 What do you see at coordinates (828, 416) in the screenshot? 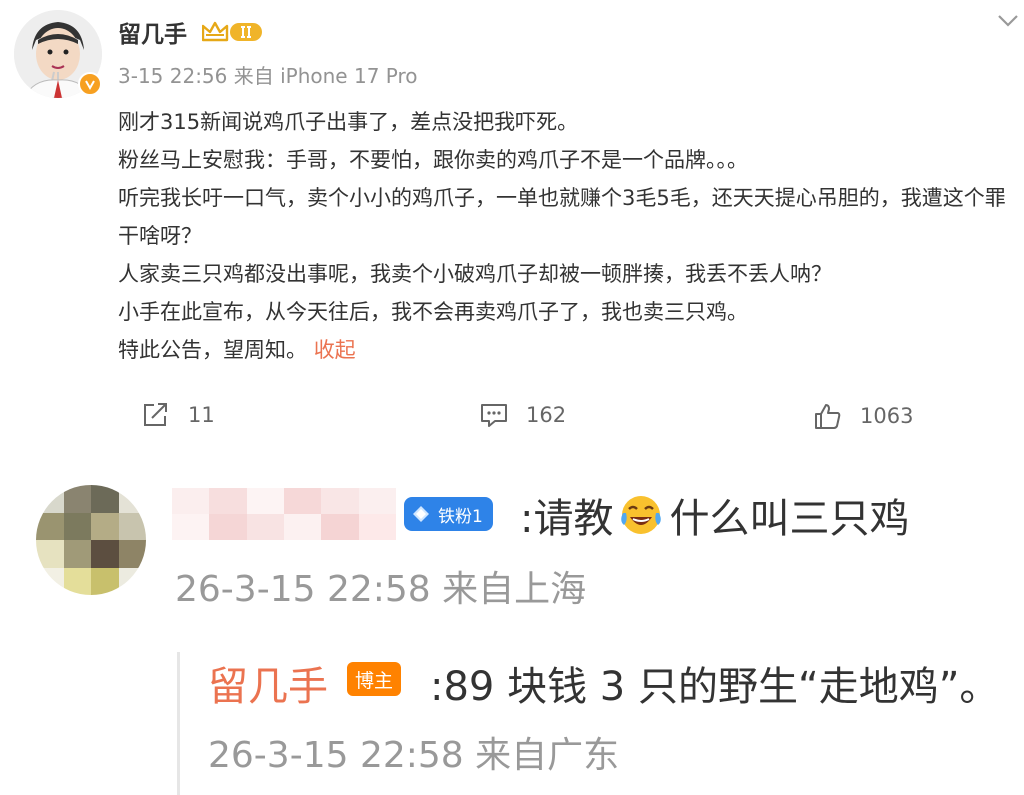
I see `like-icon` at bounding box center [828, 416].